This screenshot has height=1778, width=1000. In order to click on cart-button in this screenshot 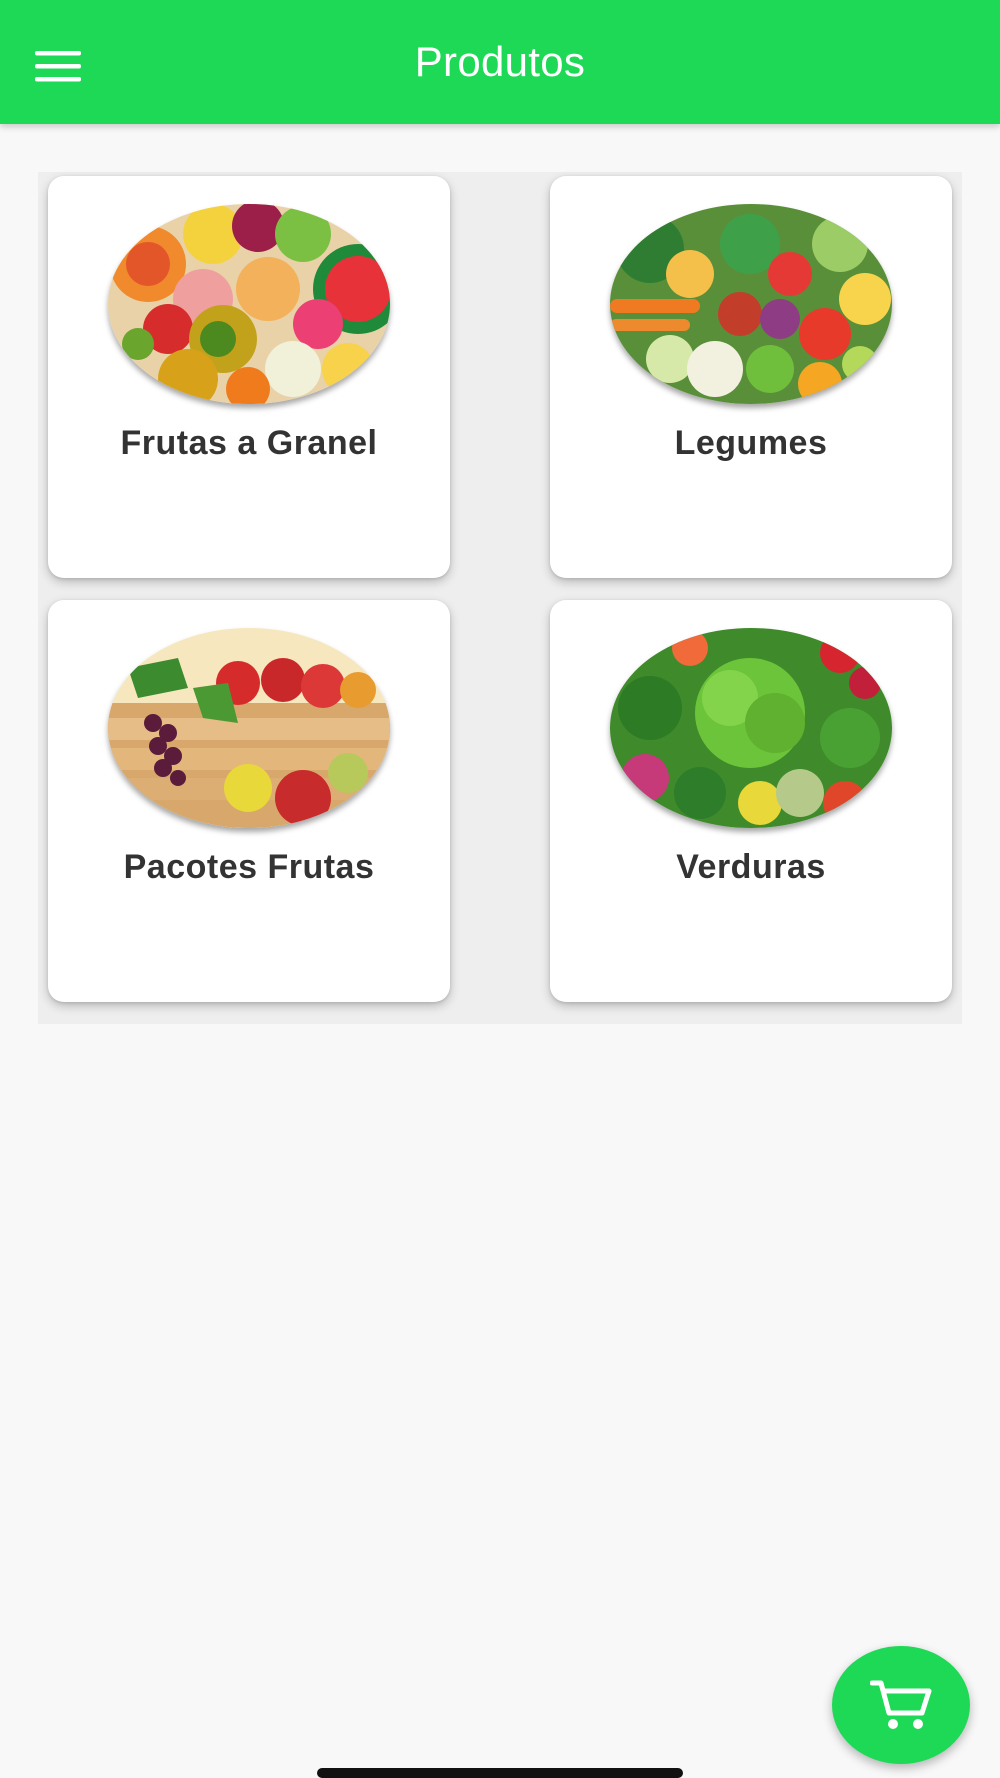, I will do `click(901, 1705)`.